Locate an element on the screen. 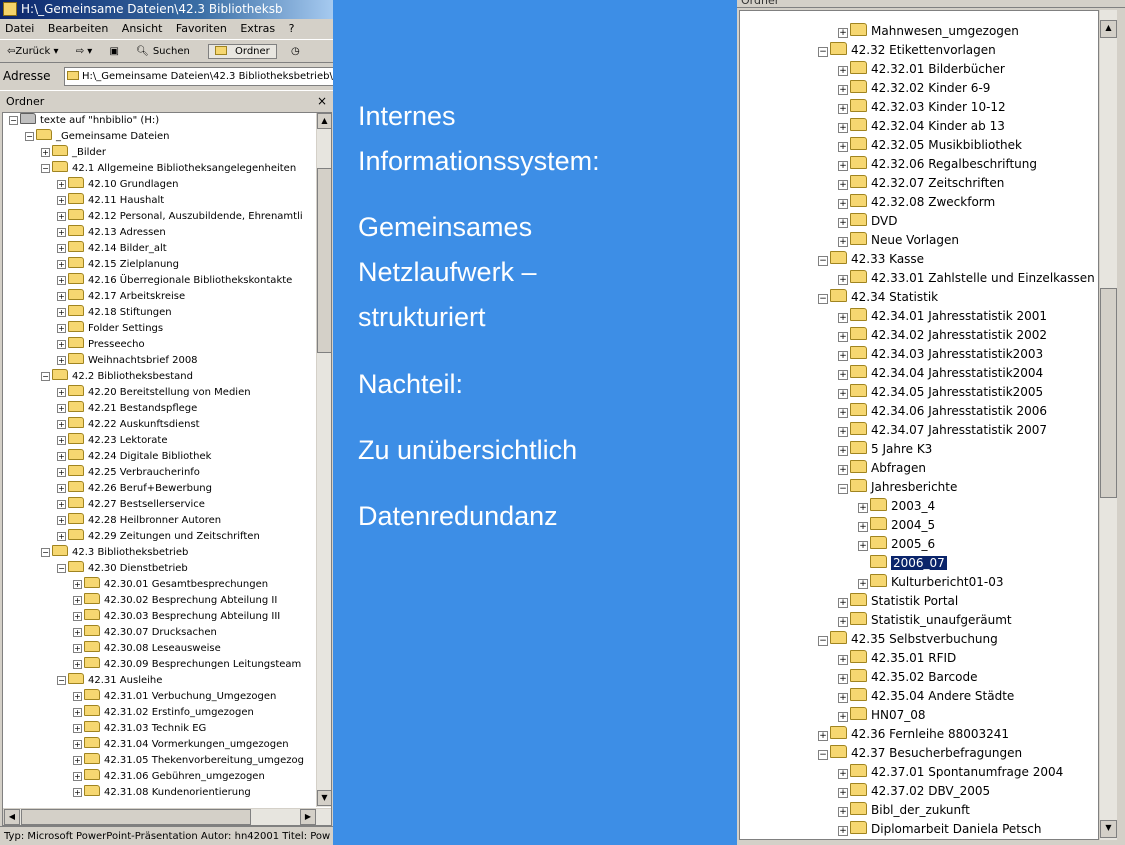  tree-item: + Folder Settings is located at coordinates (110, 329).